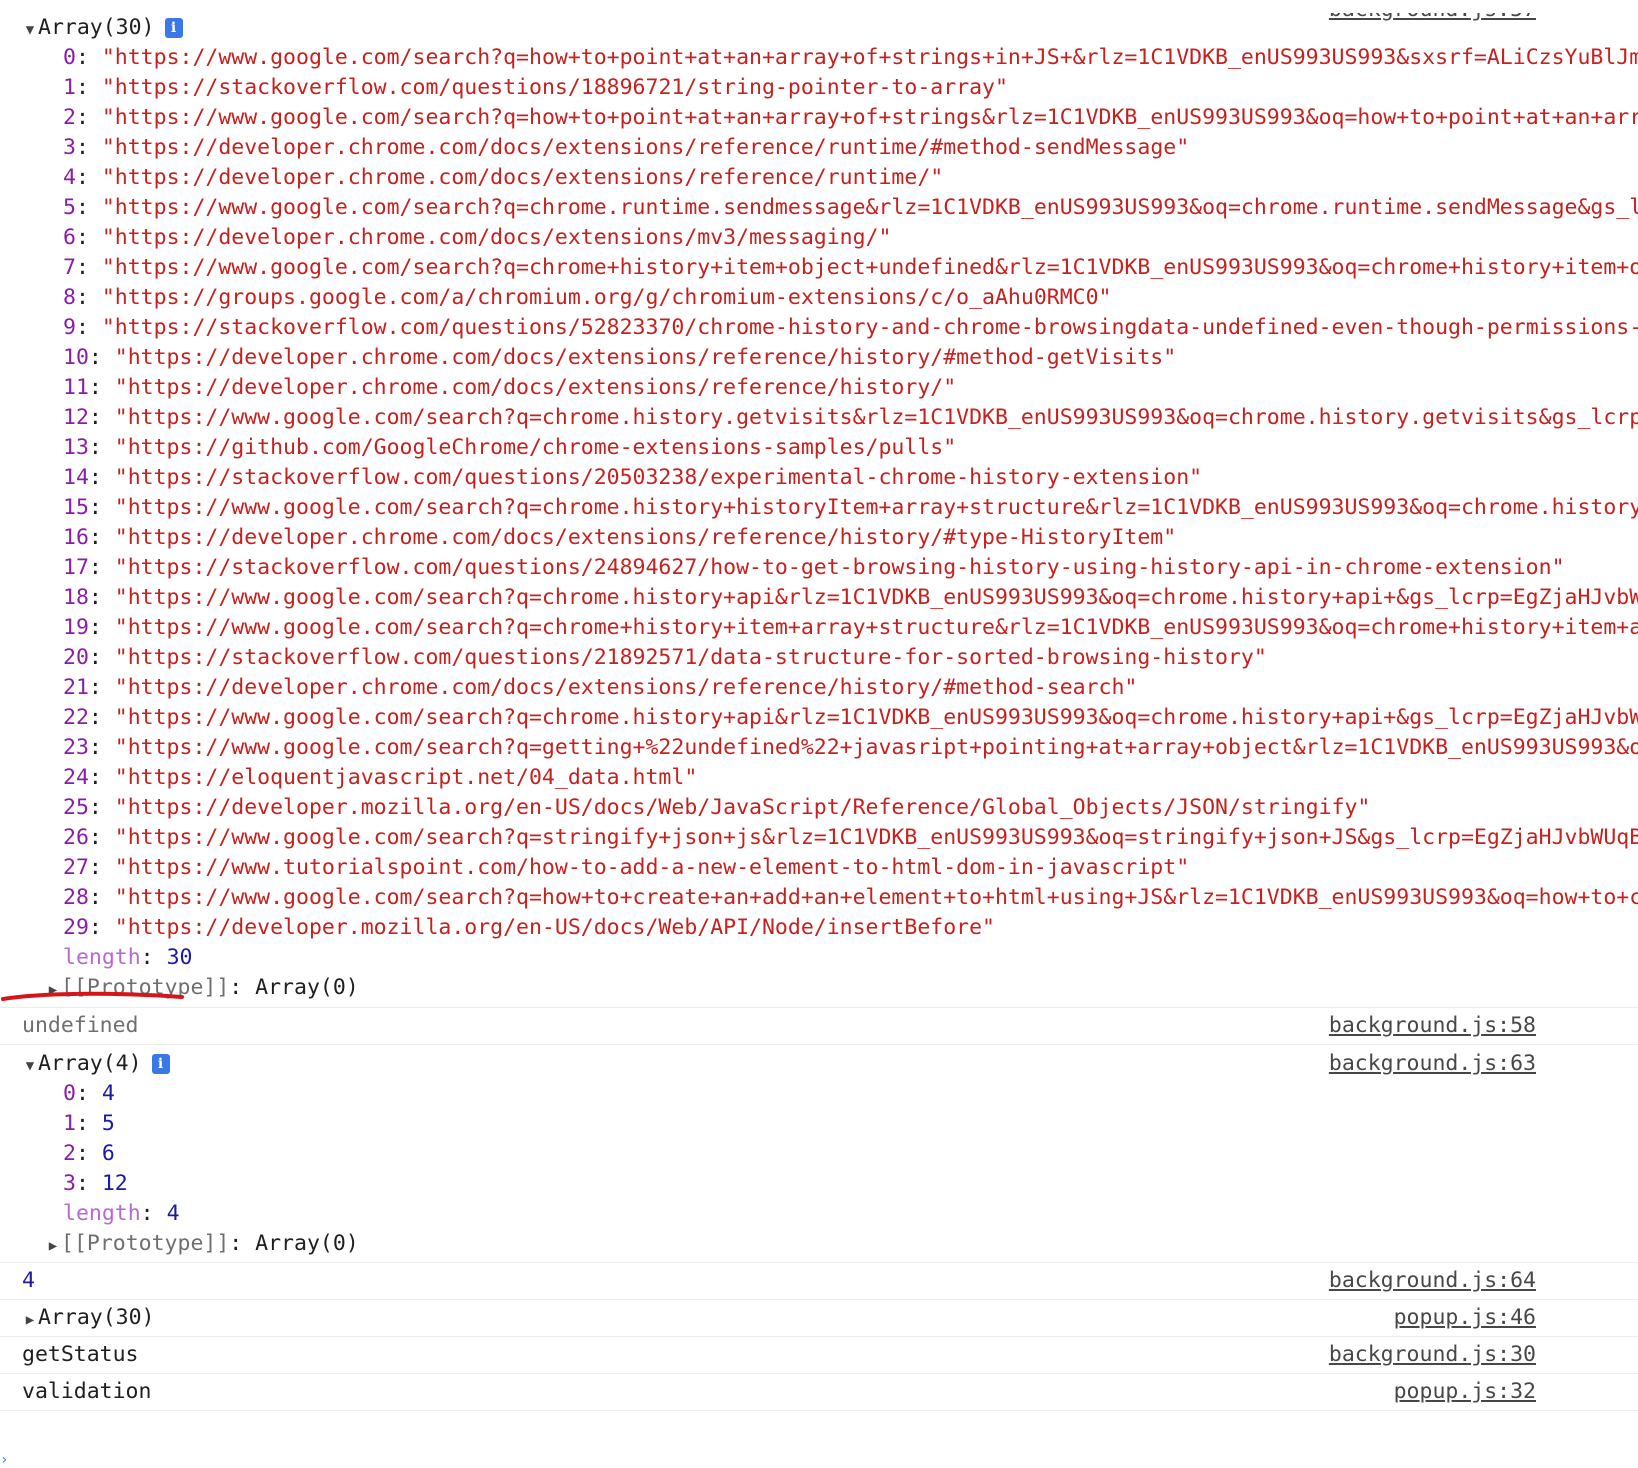 This screenshot has height=1468, width=1638. I want to click on entry-index: 13, so click(76, 447).